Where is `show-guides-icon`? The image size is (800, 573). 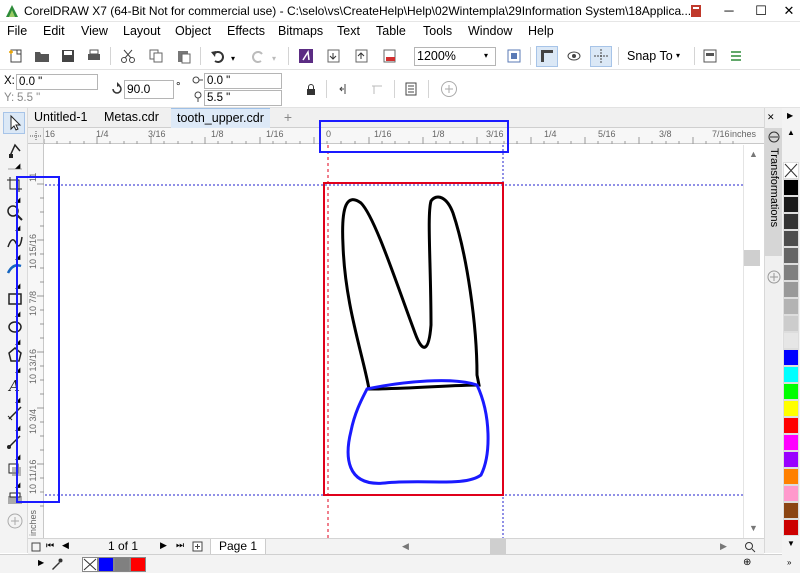 show-guides-icon is located at coordinates (601, 56).